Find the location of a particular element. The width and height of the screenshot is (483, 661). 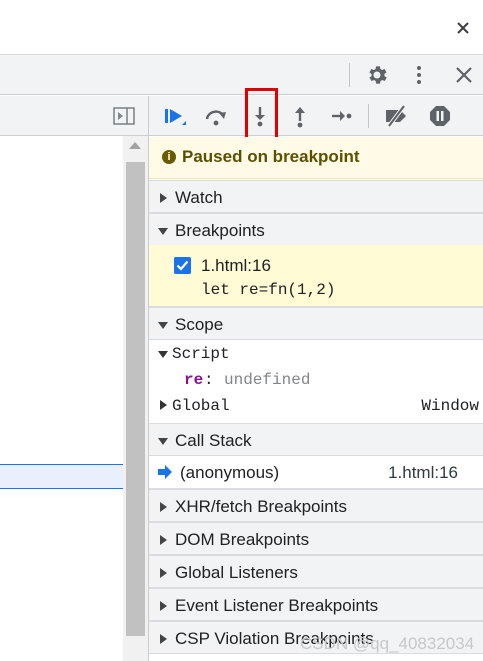

breakpoint-item: 1.html:16 let re=fn(1,2) is located at coordinates (316, 276).